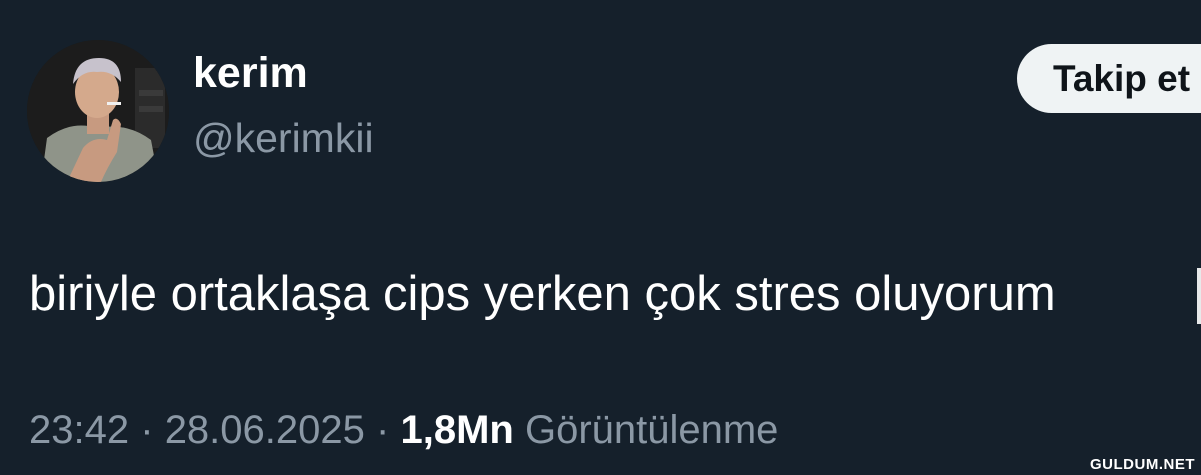 Image resolution: width=1201 pixels, height=475 pixels. I want to click on watermark-logo: GULDUM.NET, so click(1142, 464).